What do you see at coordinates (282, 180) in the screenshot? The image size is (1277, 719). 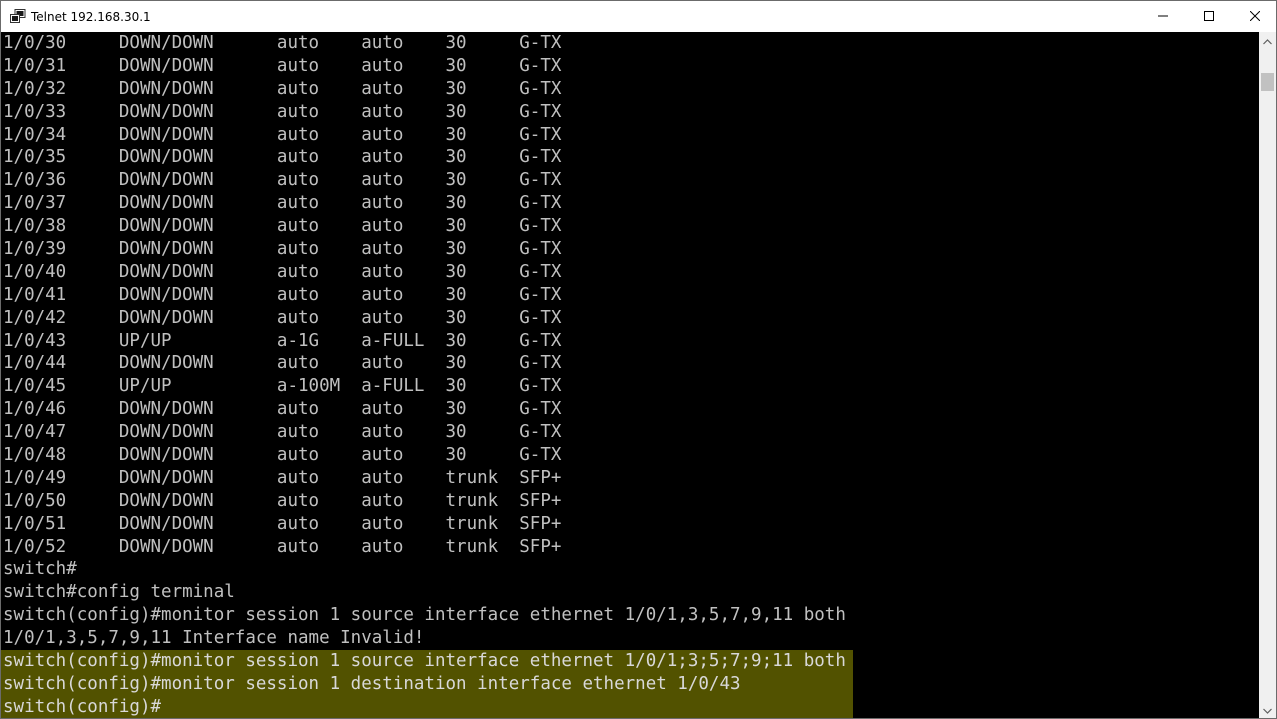 I see `terminal-line: 1/0/36 DOWN/DOWN auto auto 30 G-TX` at bounding box center [282, 180].